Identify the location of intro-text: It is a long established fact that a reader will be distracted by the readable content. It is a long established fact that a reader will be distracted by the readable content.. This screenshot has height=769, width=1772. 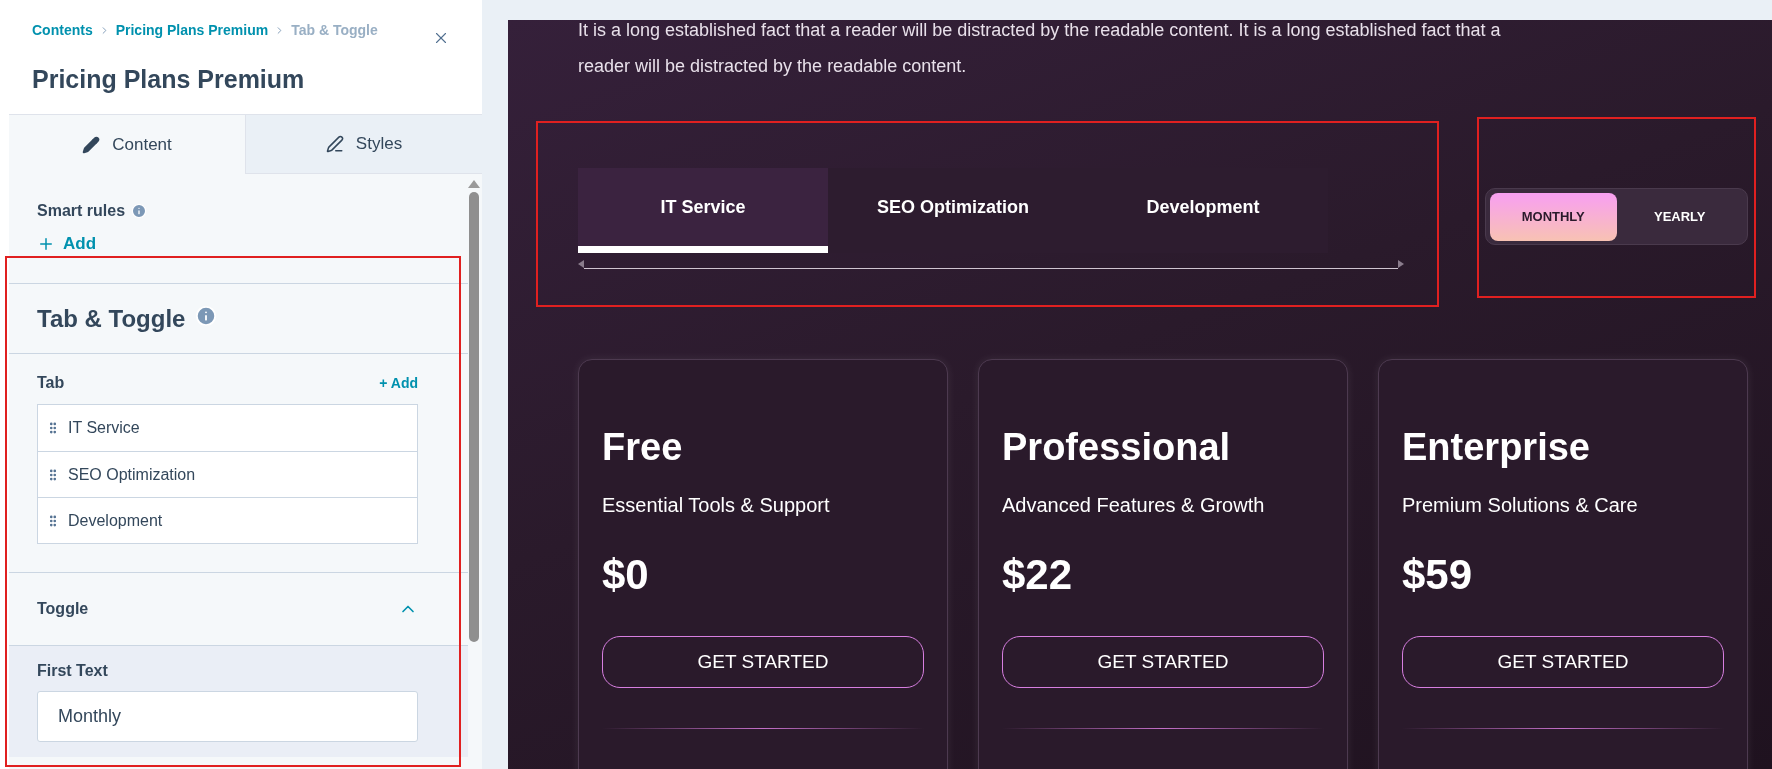
(1040, 49).